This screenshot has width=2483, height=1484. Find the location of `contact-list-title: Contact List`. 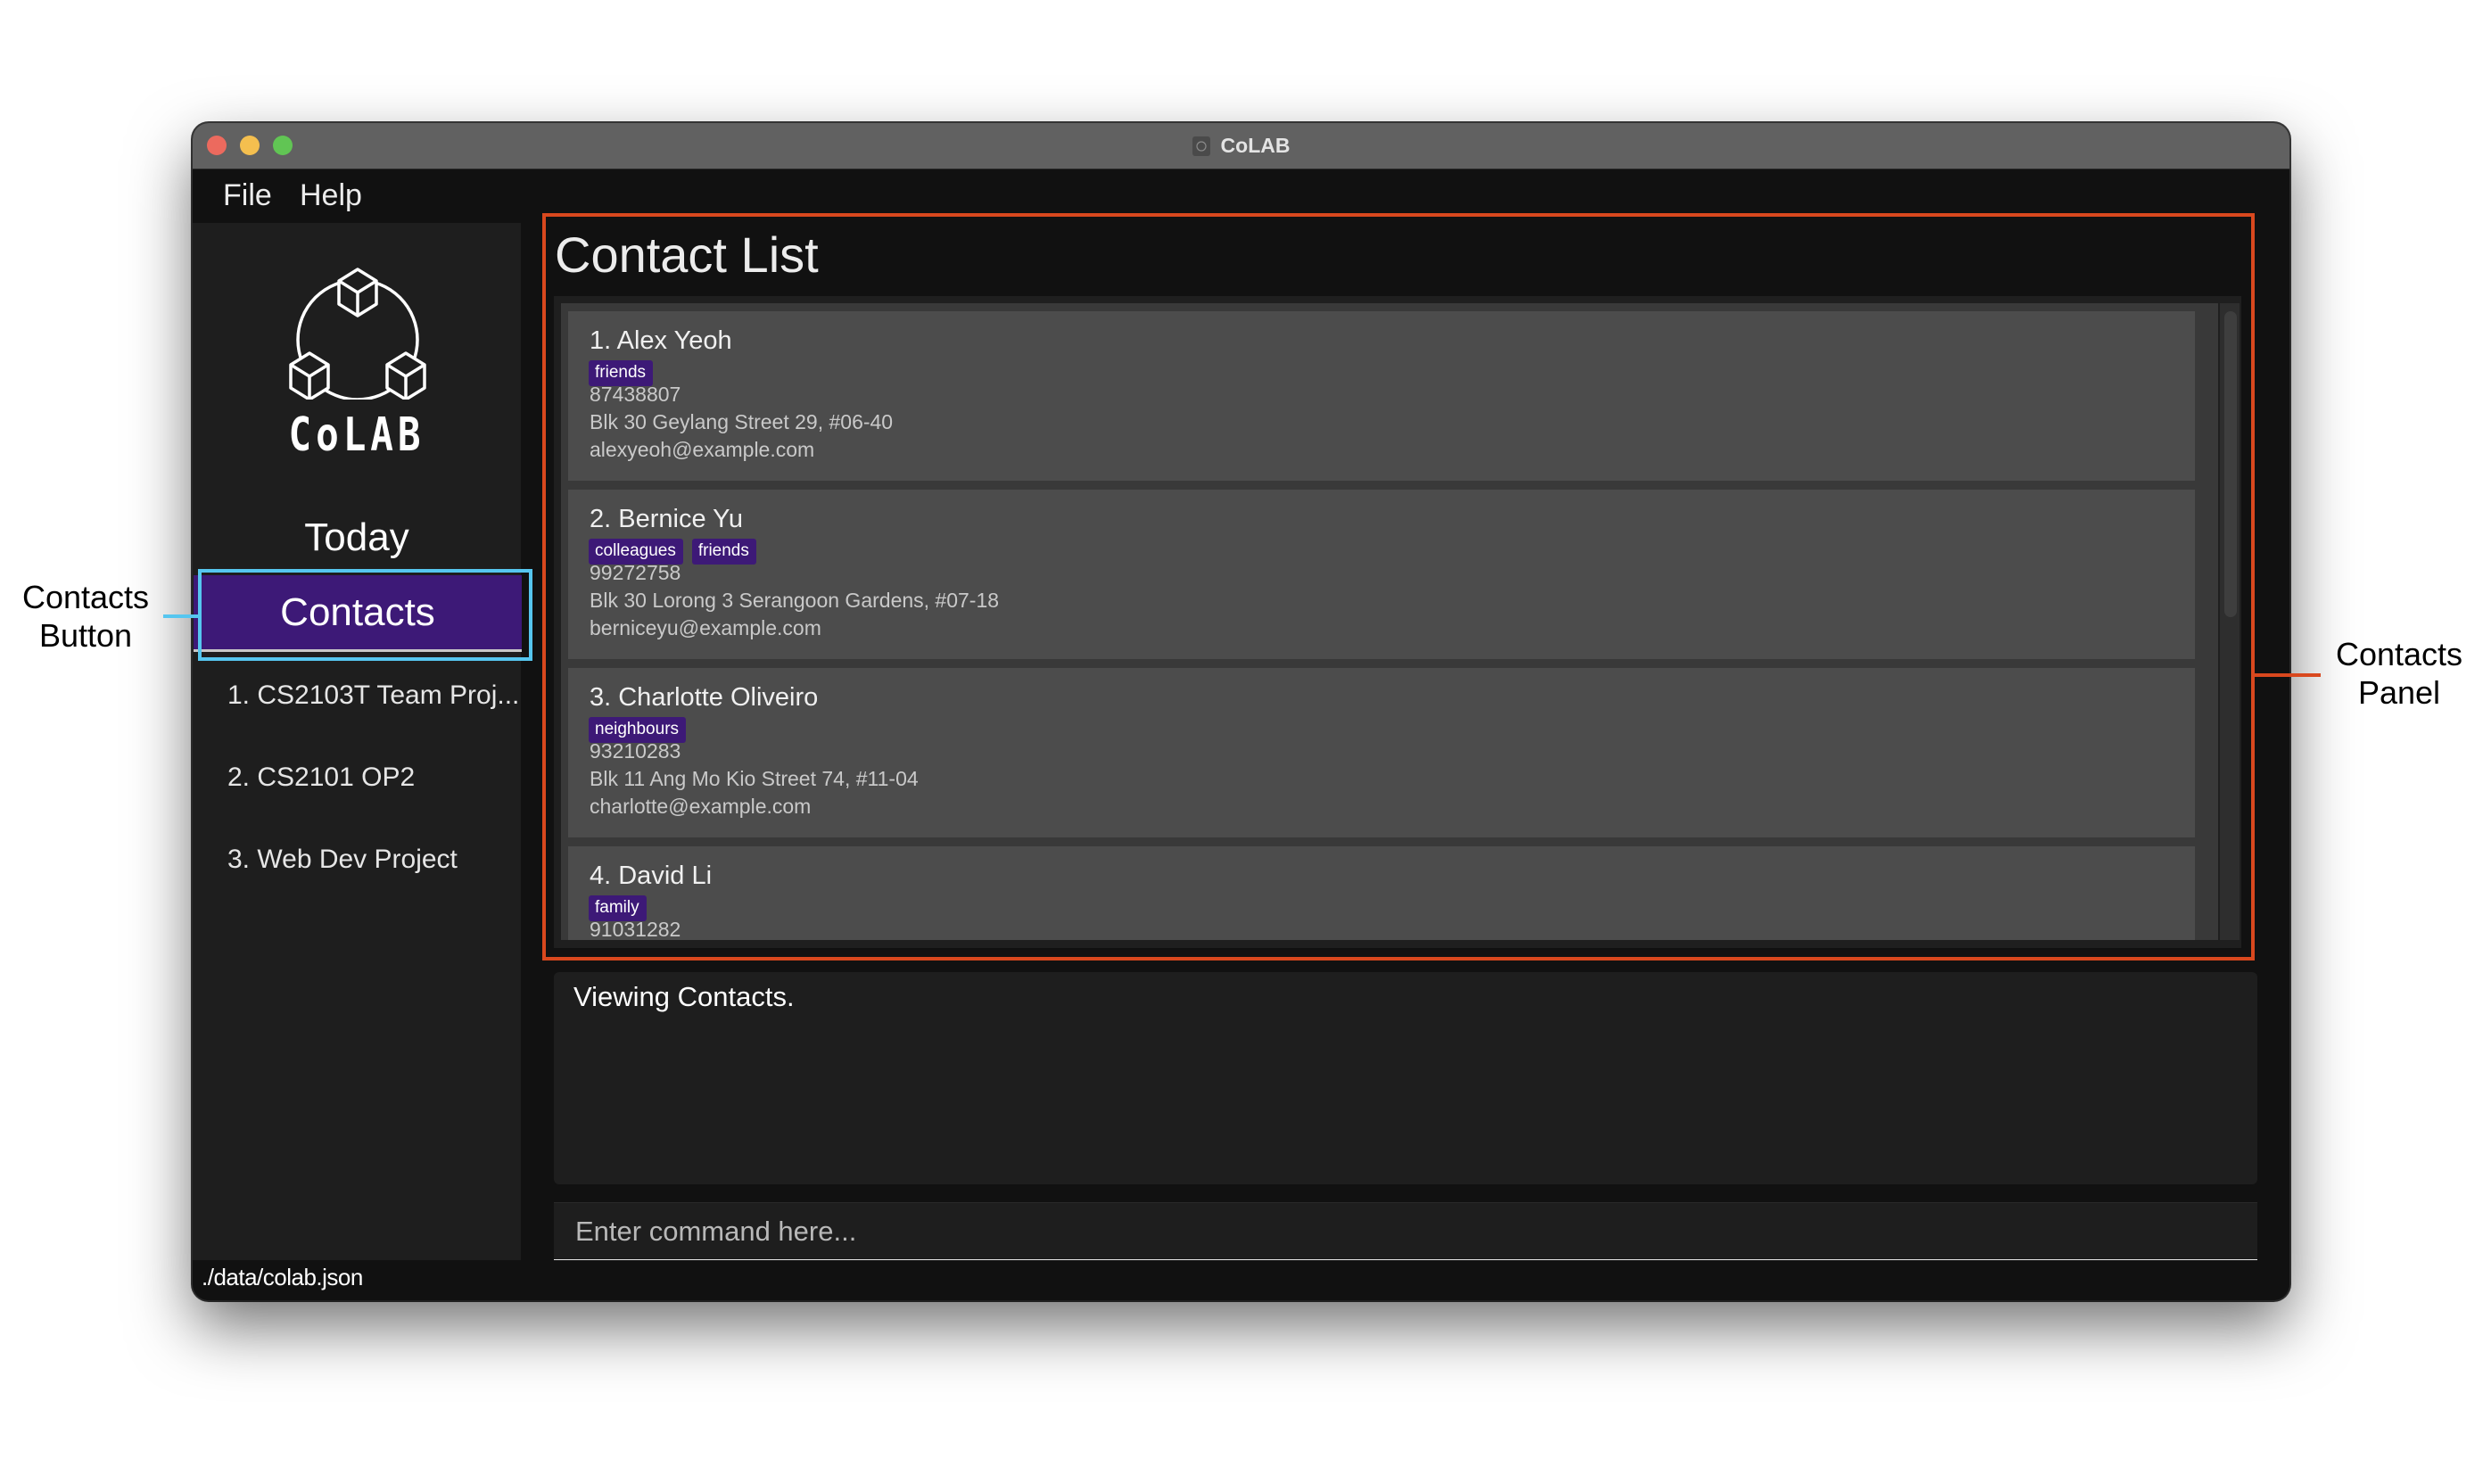

contact-list-title: Contact List is located at coordinates (687, 255).